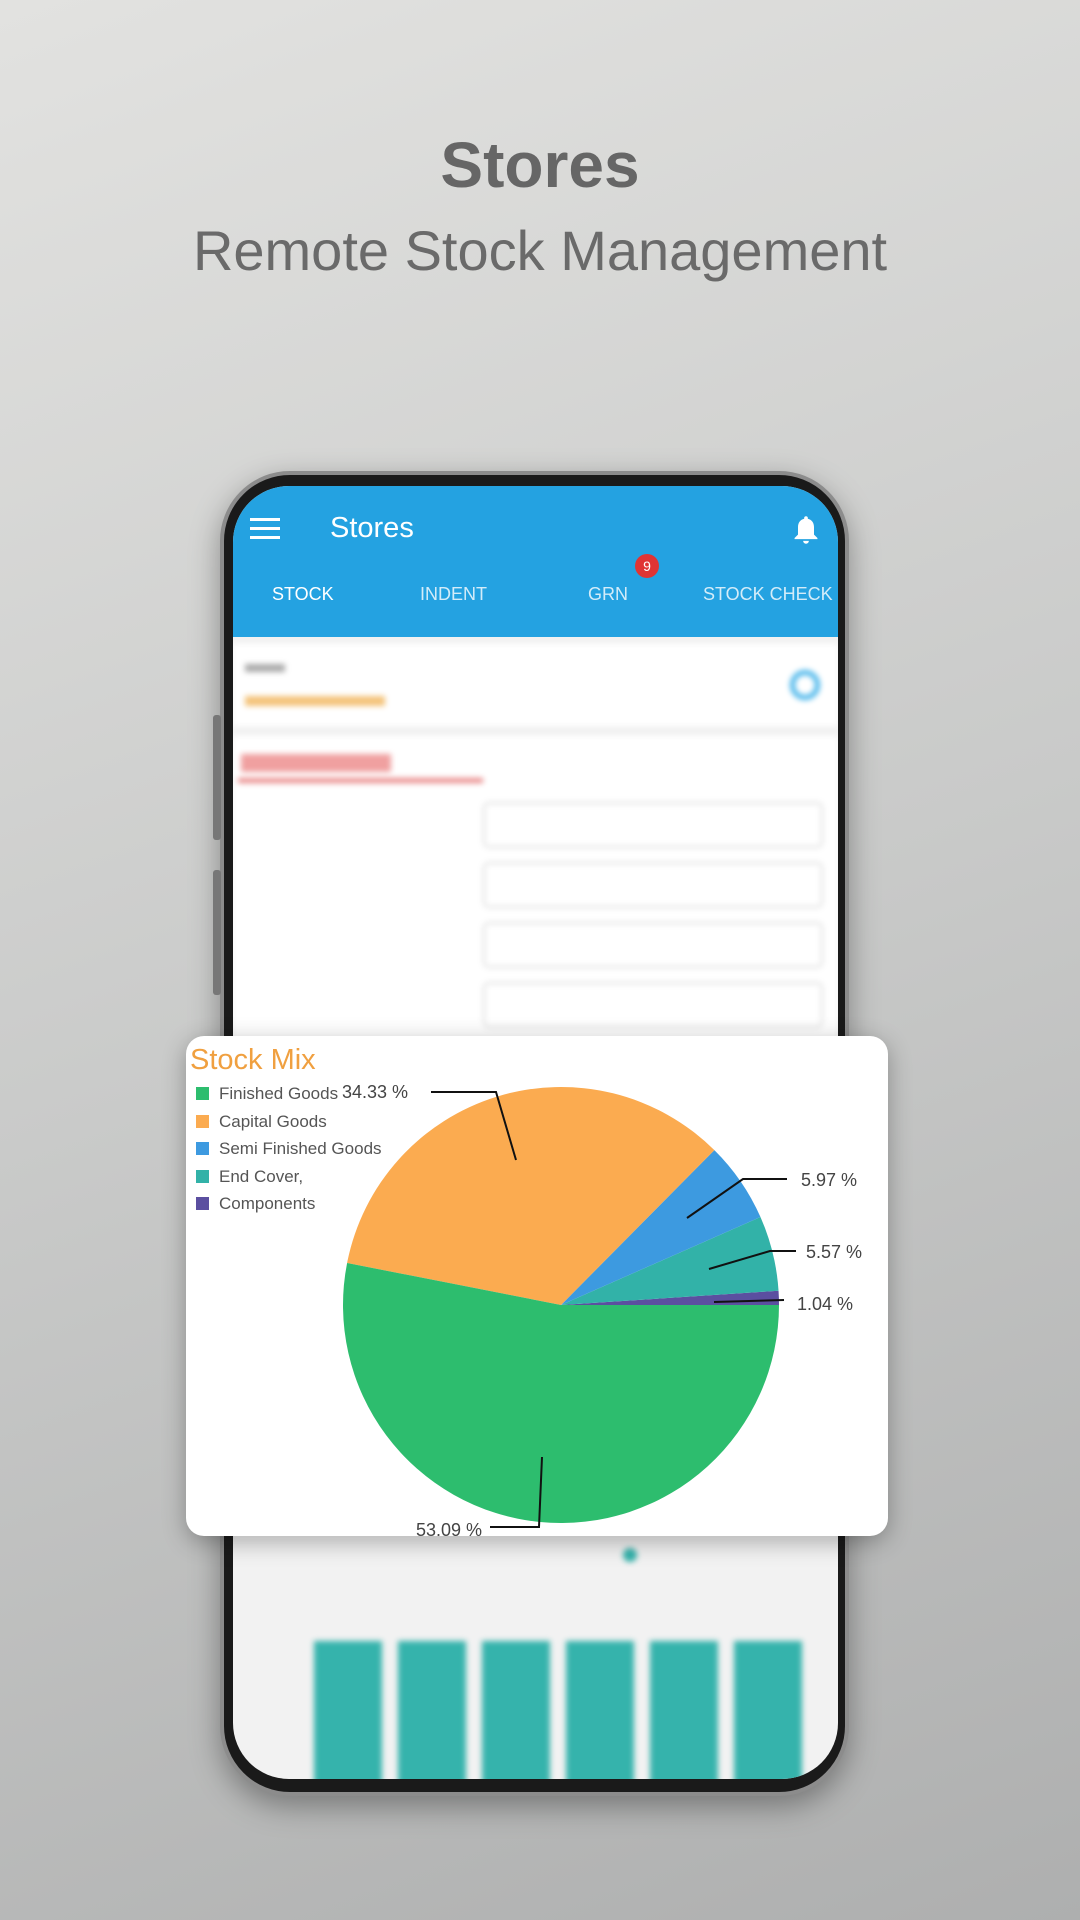 This screenshot has width=1080, height=1920. What do you see at coordinates (453, 594) in the screenshot?
I see `tab-indent: INDENT` at bounding box center [453, 594].